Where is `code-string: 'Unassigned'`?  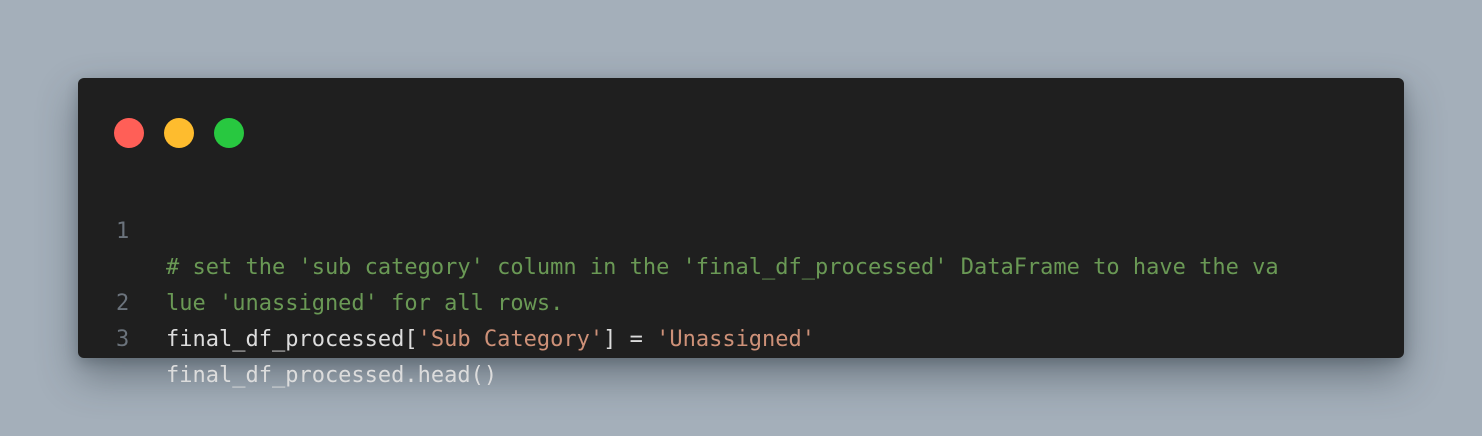 code-string: 'Unassigned' is located at coordinates (736, 339).